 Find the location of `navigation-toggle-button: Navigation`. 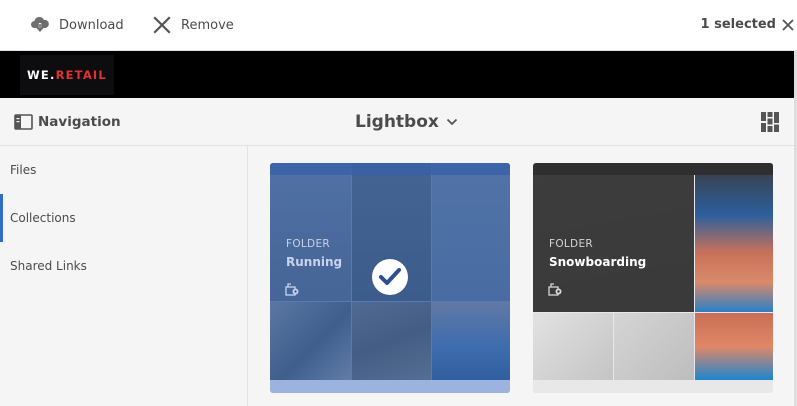

navigation-toggle-button: Navigation is located at coordinates (67, 122).